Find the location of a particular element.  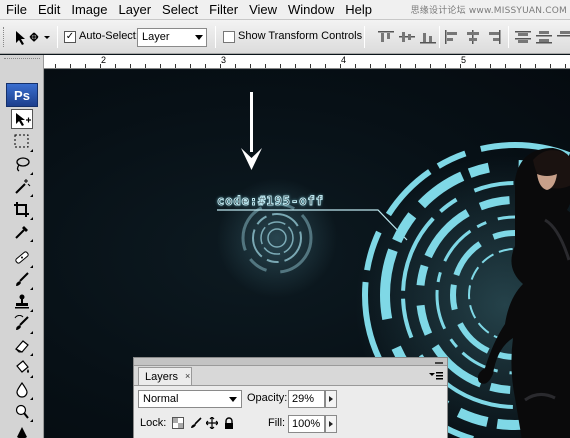

menu-view: View is located at coordinates (260, 9).